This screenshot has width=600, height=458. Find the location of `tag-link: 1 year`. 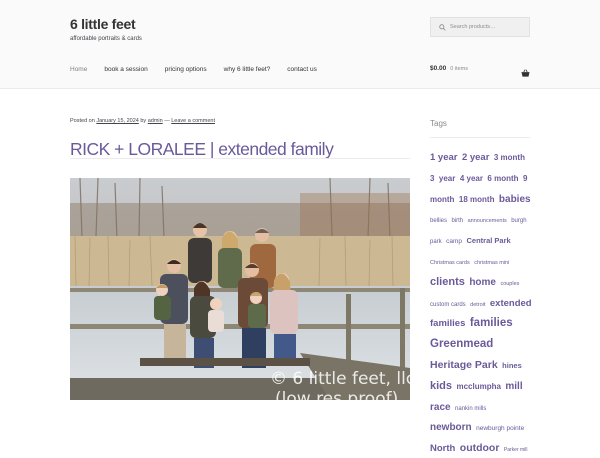

tag-link: 1 year is located at coordinates (443, 157).